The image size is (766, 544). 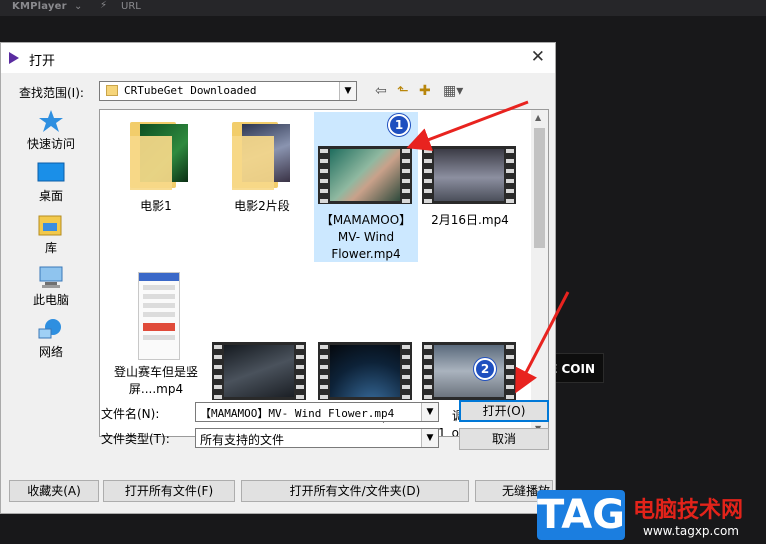 I want to click on annotation-arrows, so click(x=488, y=247).